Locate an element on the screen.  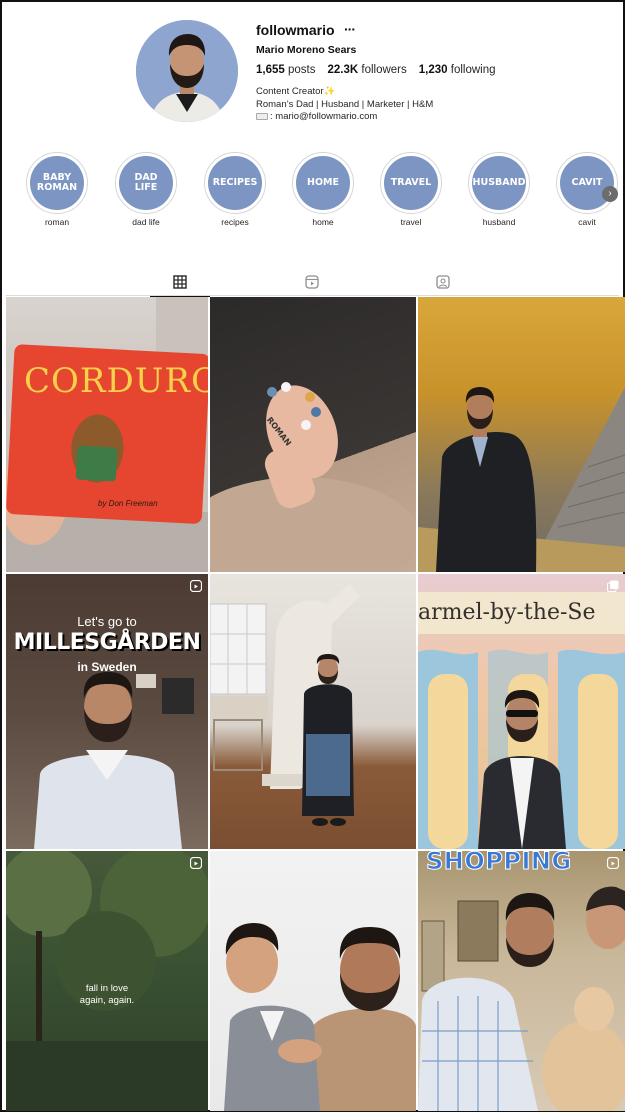
more-options-icon: ··· is located at coordinates (350, 29).